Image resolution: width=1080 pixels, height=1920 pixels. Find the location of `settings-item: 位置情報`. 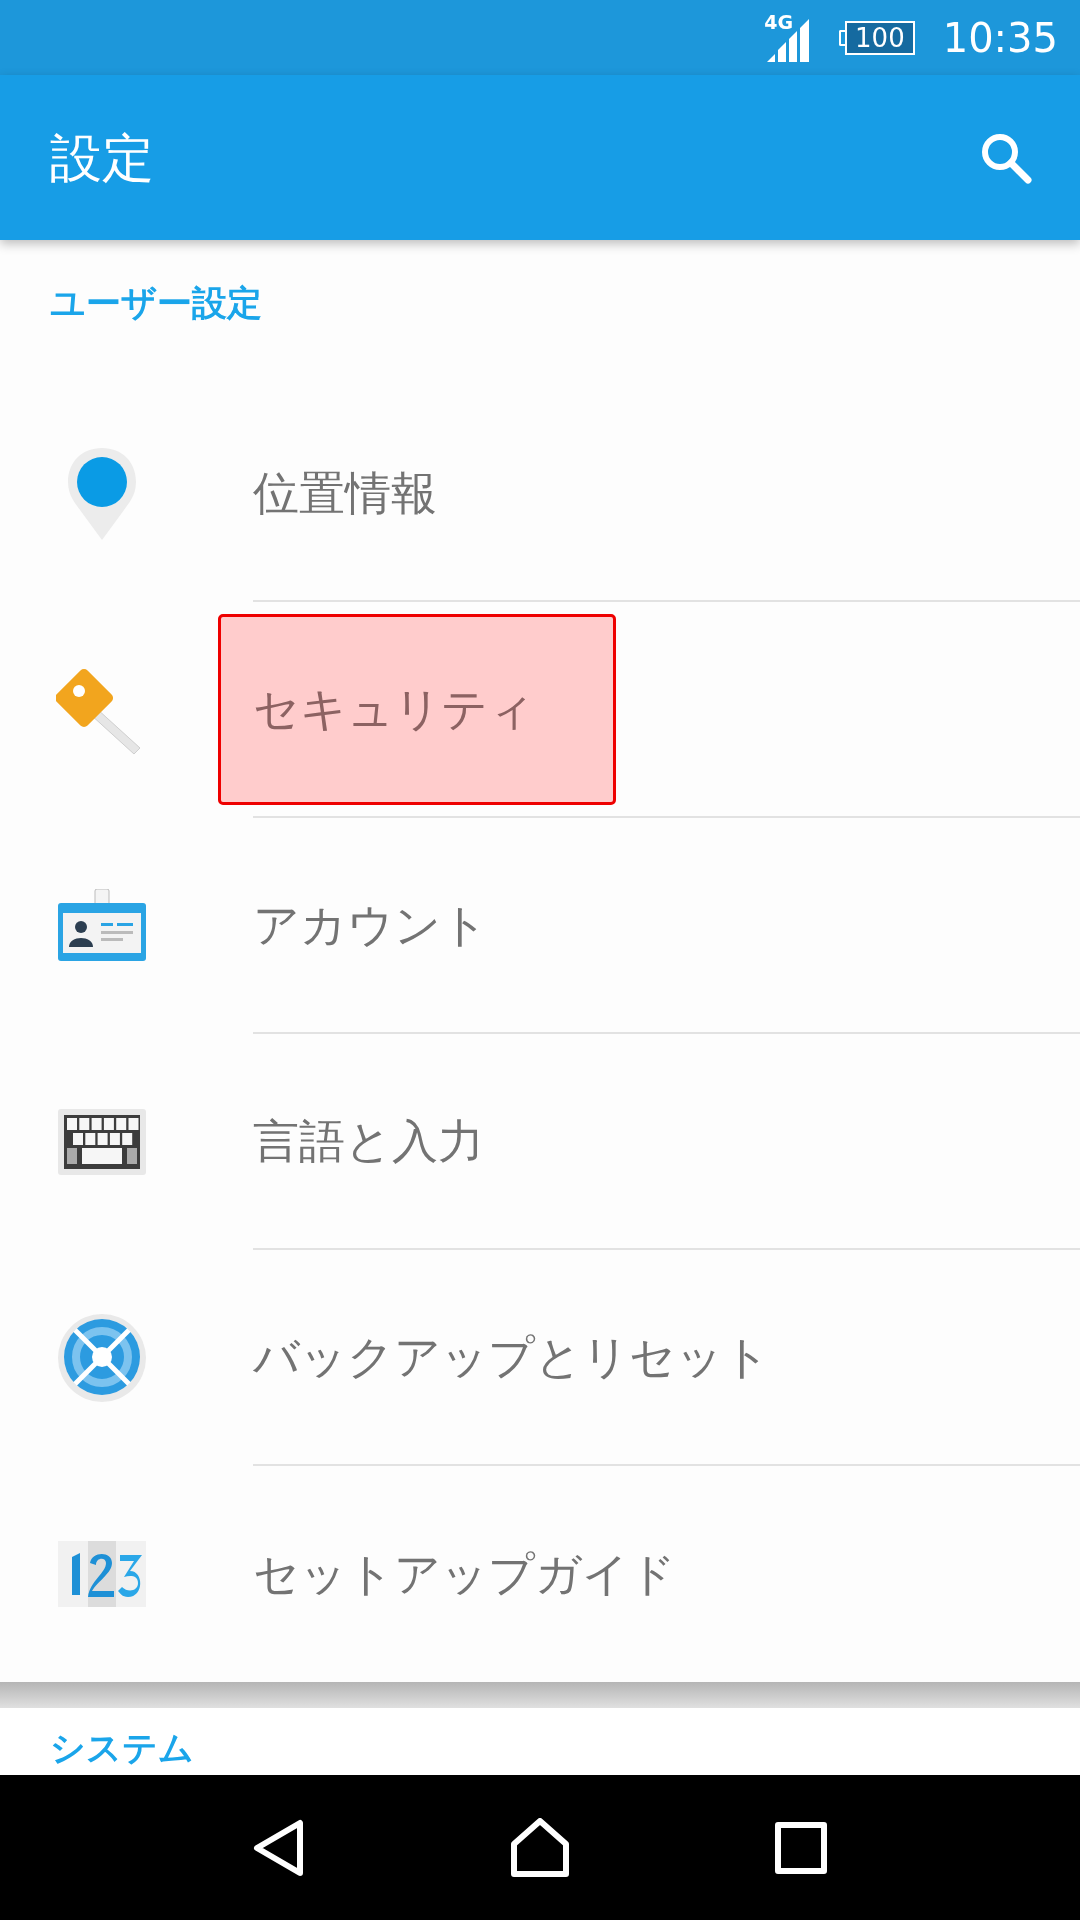

settings-item: 位置情報 is located at coordinates (540, 494).